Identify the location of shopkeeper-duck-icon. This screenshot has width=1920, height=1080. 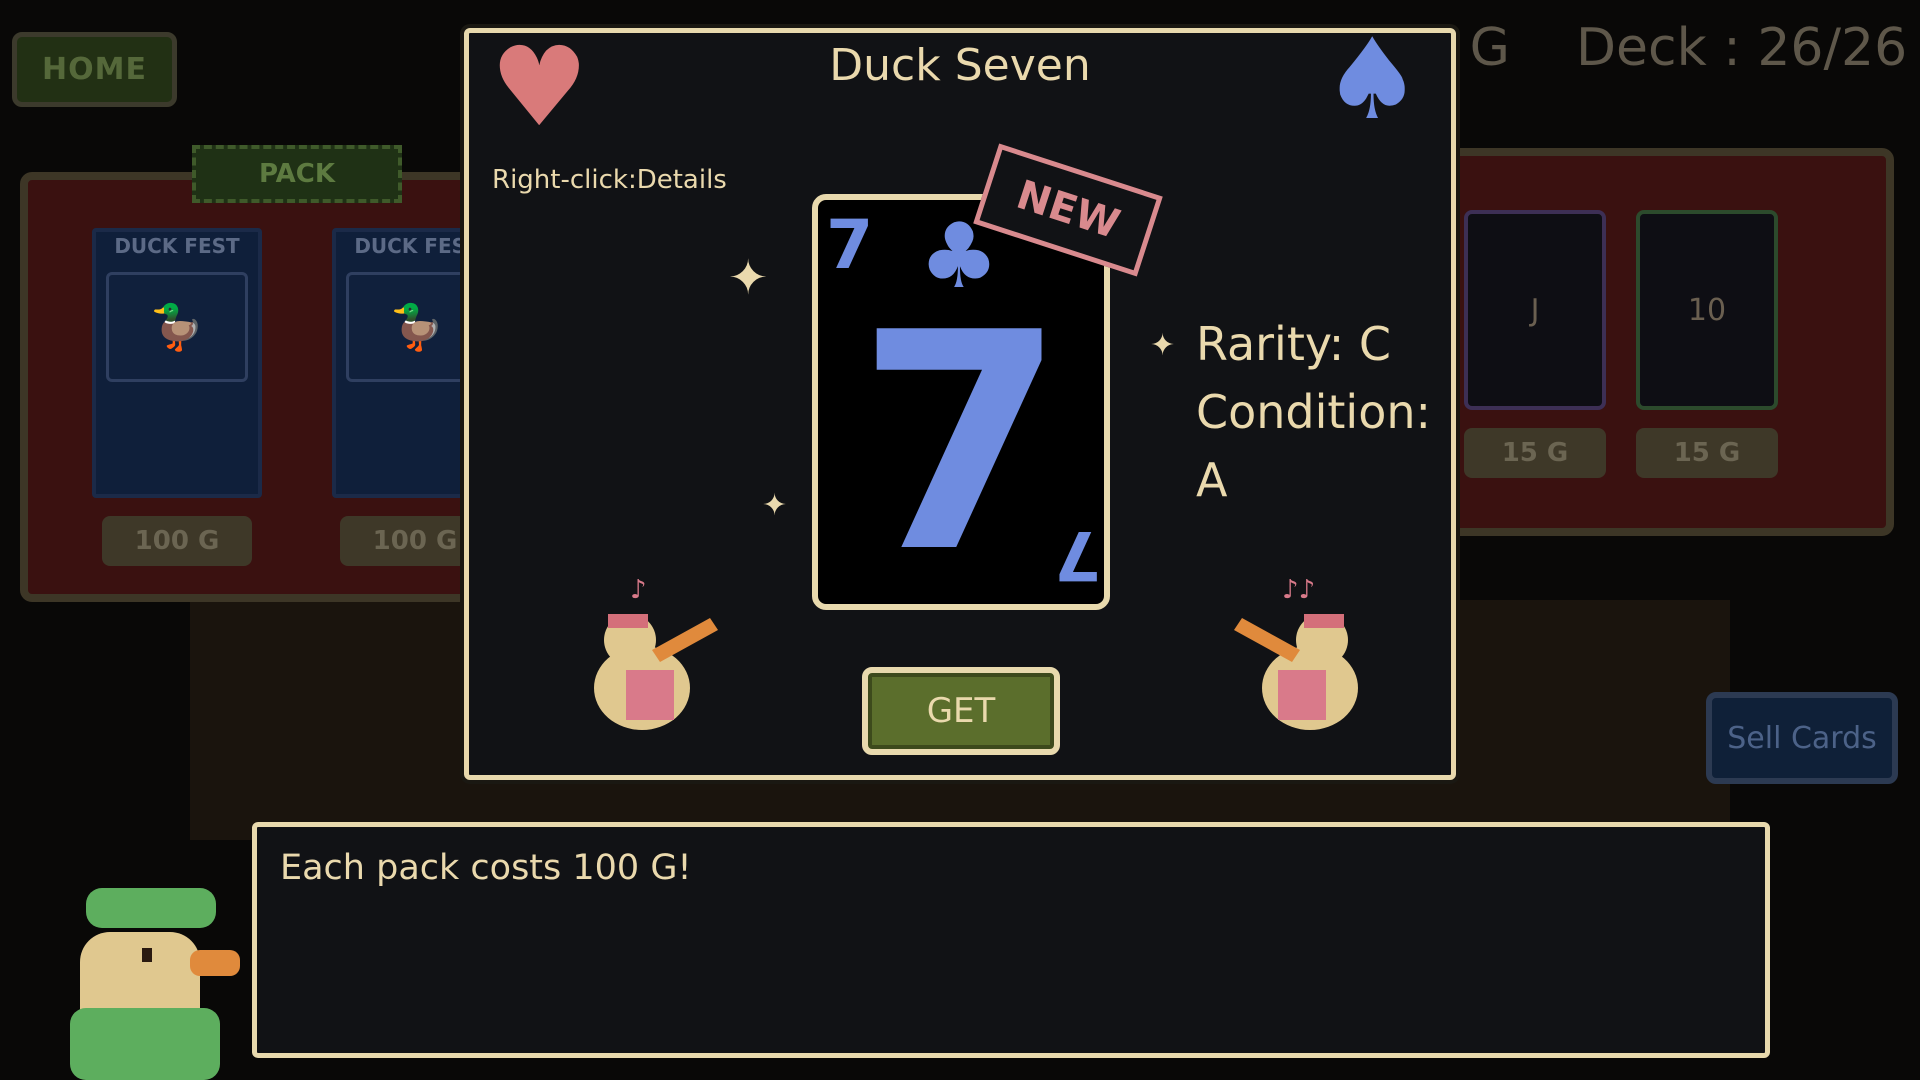
(155, 984).